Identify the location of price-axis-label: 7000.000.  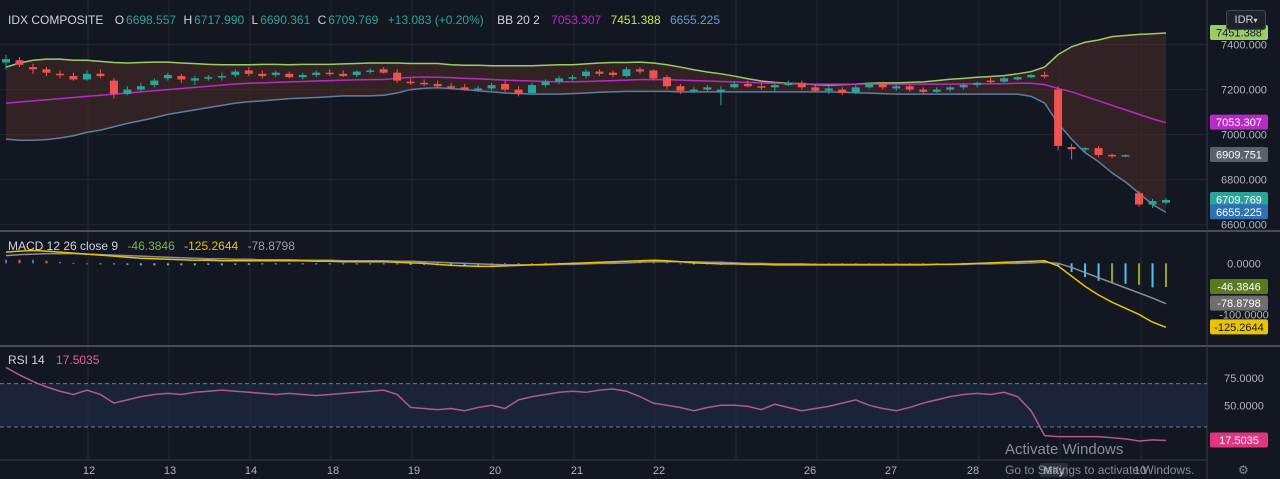
(1244, 136).